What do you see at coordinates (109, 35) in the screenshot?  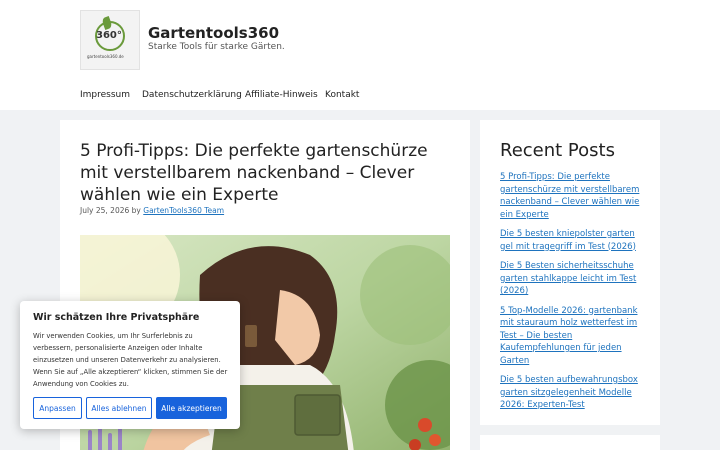 I see `logo-text: 360°` at bounding box center [109, 35].